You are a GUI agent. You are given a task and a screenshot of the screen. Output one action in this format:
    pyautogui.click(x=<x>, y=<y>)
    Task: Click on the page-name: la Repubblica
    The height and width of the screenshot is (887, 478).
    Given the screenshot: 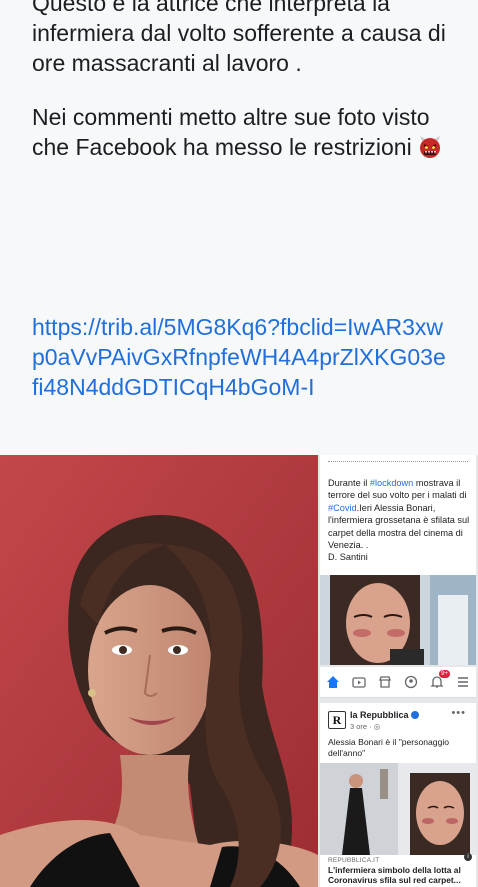 What is the action you would take?
    pyautogui.click(x=384, y=715)
    